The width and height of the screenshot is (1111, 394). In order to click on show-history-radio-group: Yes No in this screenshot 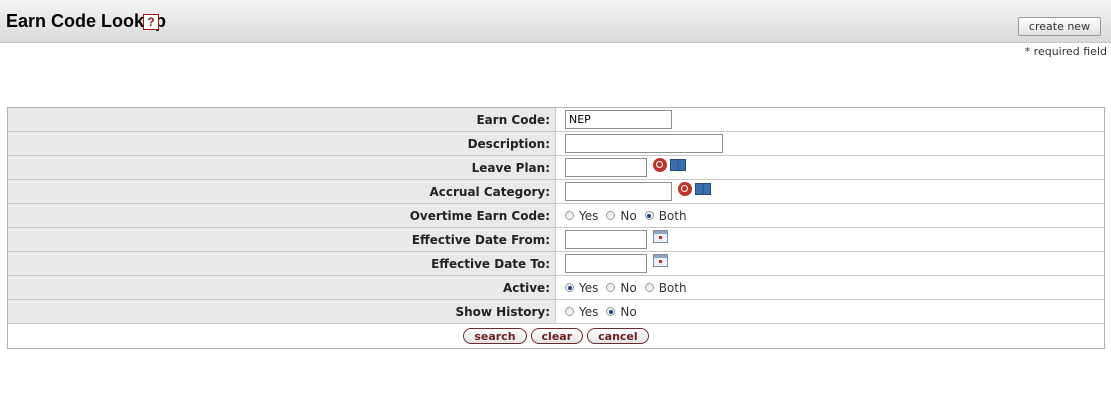, I will do `click(601, 312)`.